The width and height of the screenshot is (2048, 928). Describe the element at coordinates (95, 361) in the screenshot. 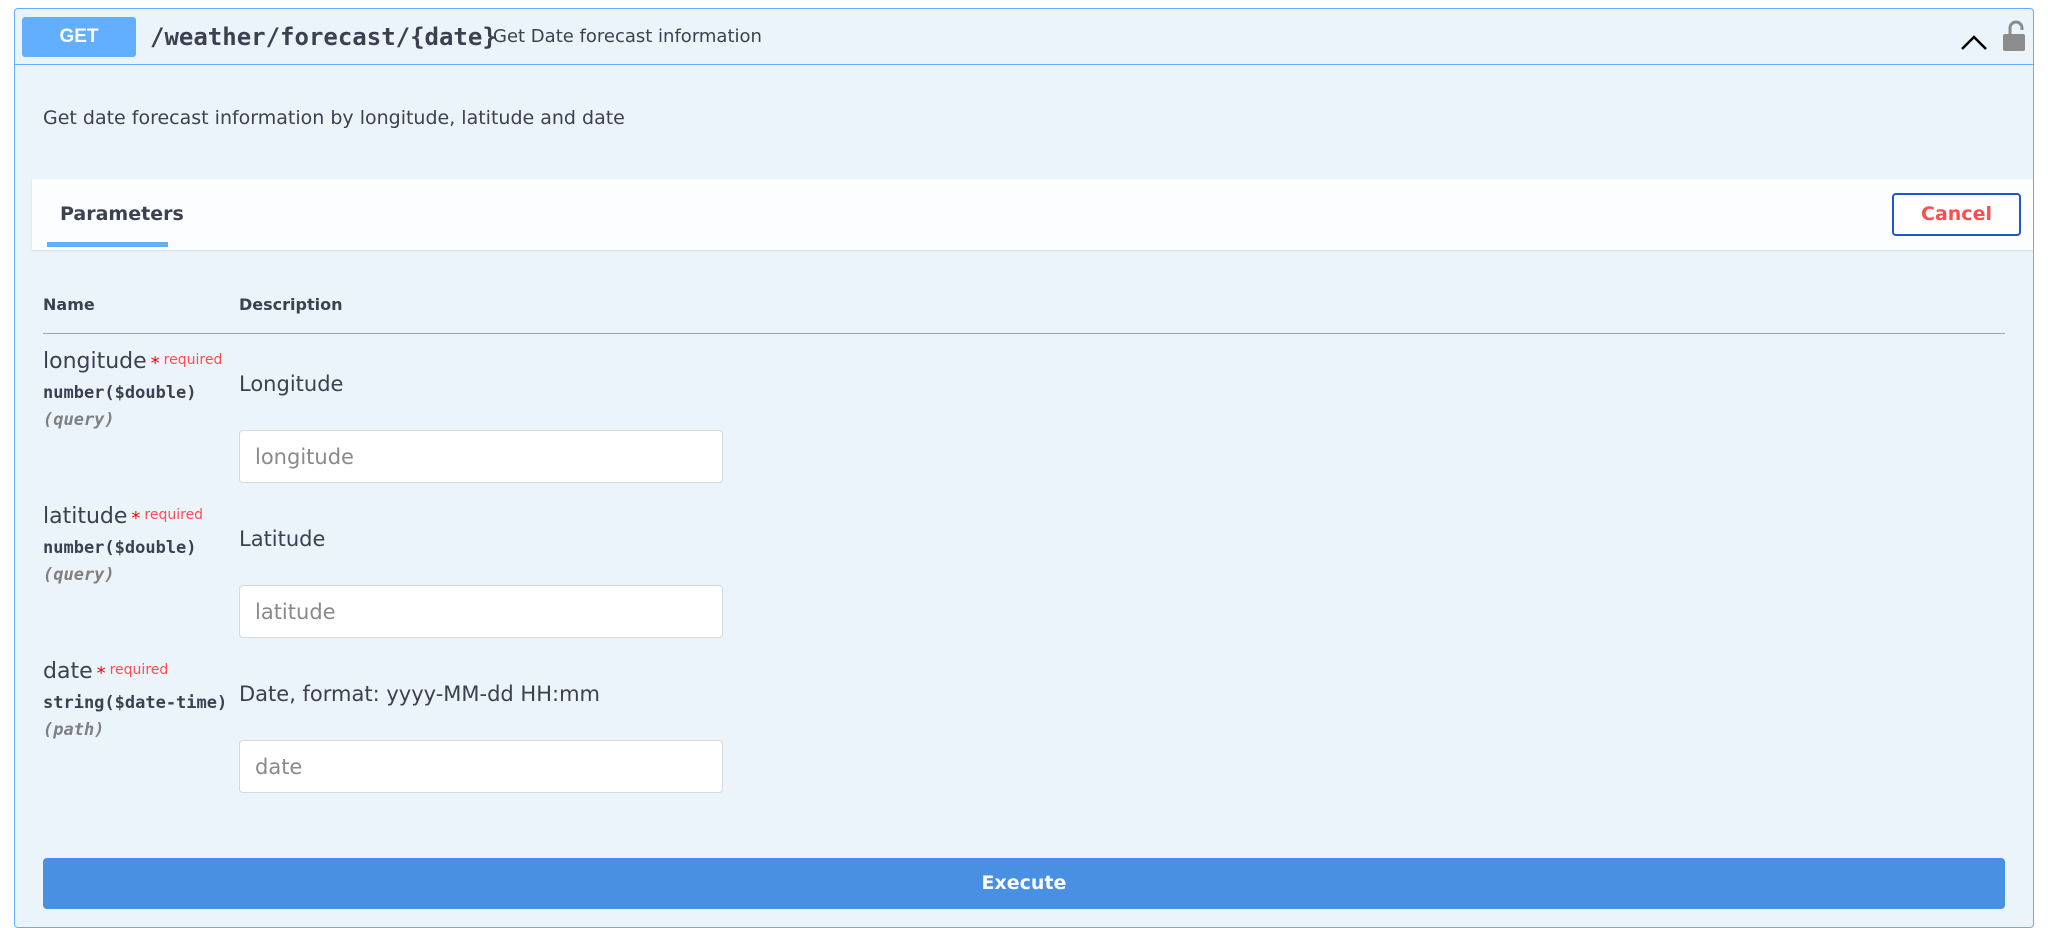

I see `param-name-text: longitude` at that location.